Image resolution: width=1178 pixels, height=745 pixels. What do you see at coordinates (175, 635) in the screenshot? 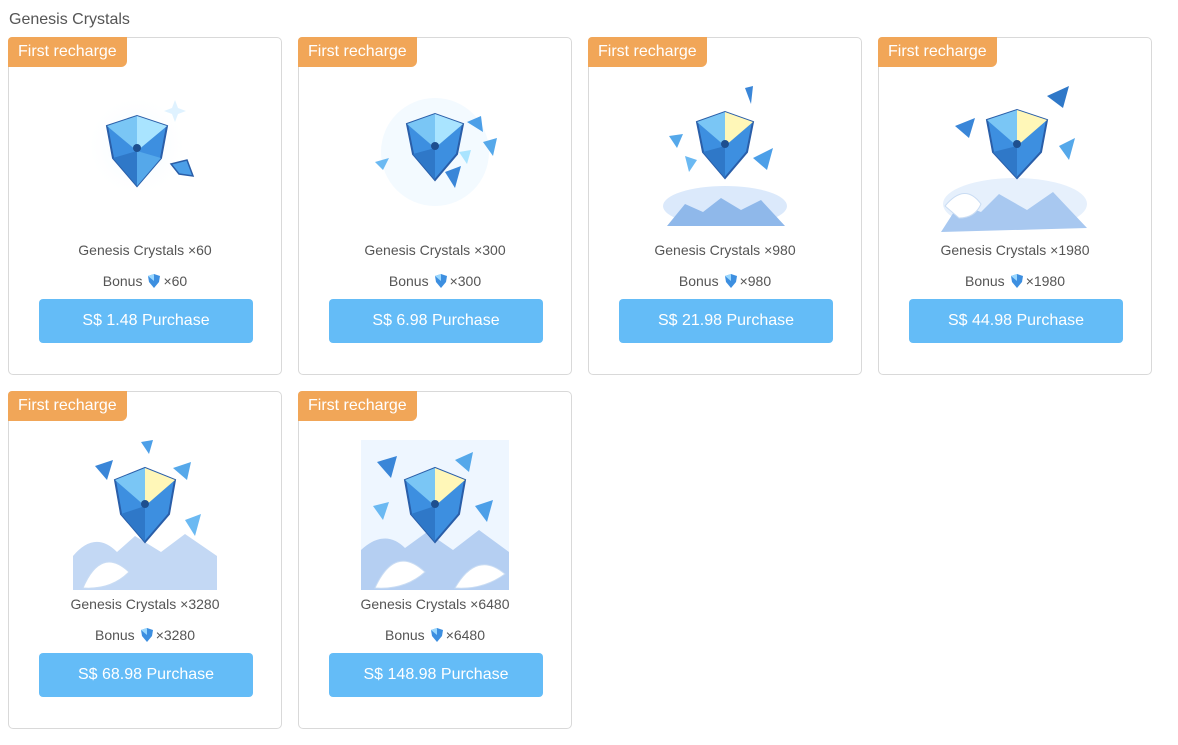
I see `bonus-amount: ×3280` at bounding box center [175, 635].